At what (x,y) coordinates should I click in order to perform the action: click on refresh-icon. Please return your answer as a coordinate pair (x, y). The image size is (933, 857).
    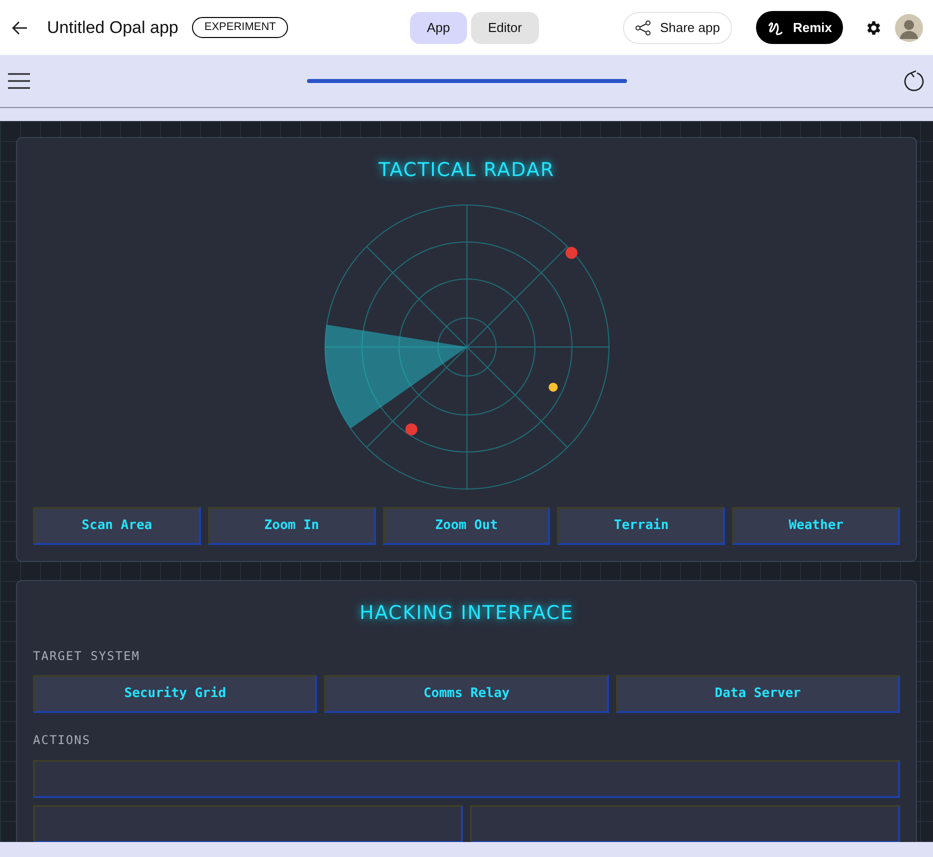
    Looking at the image, I should click on (914, 81).